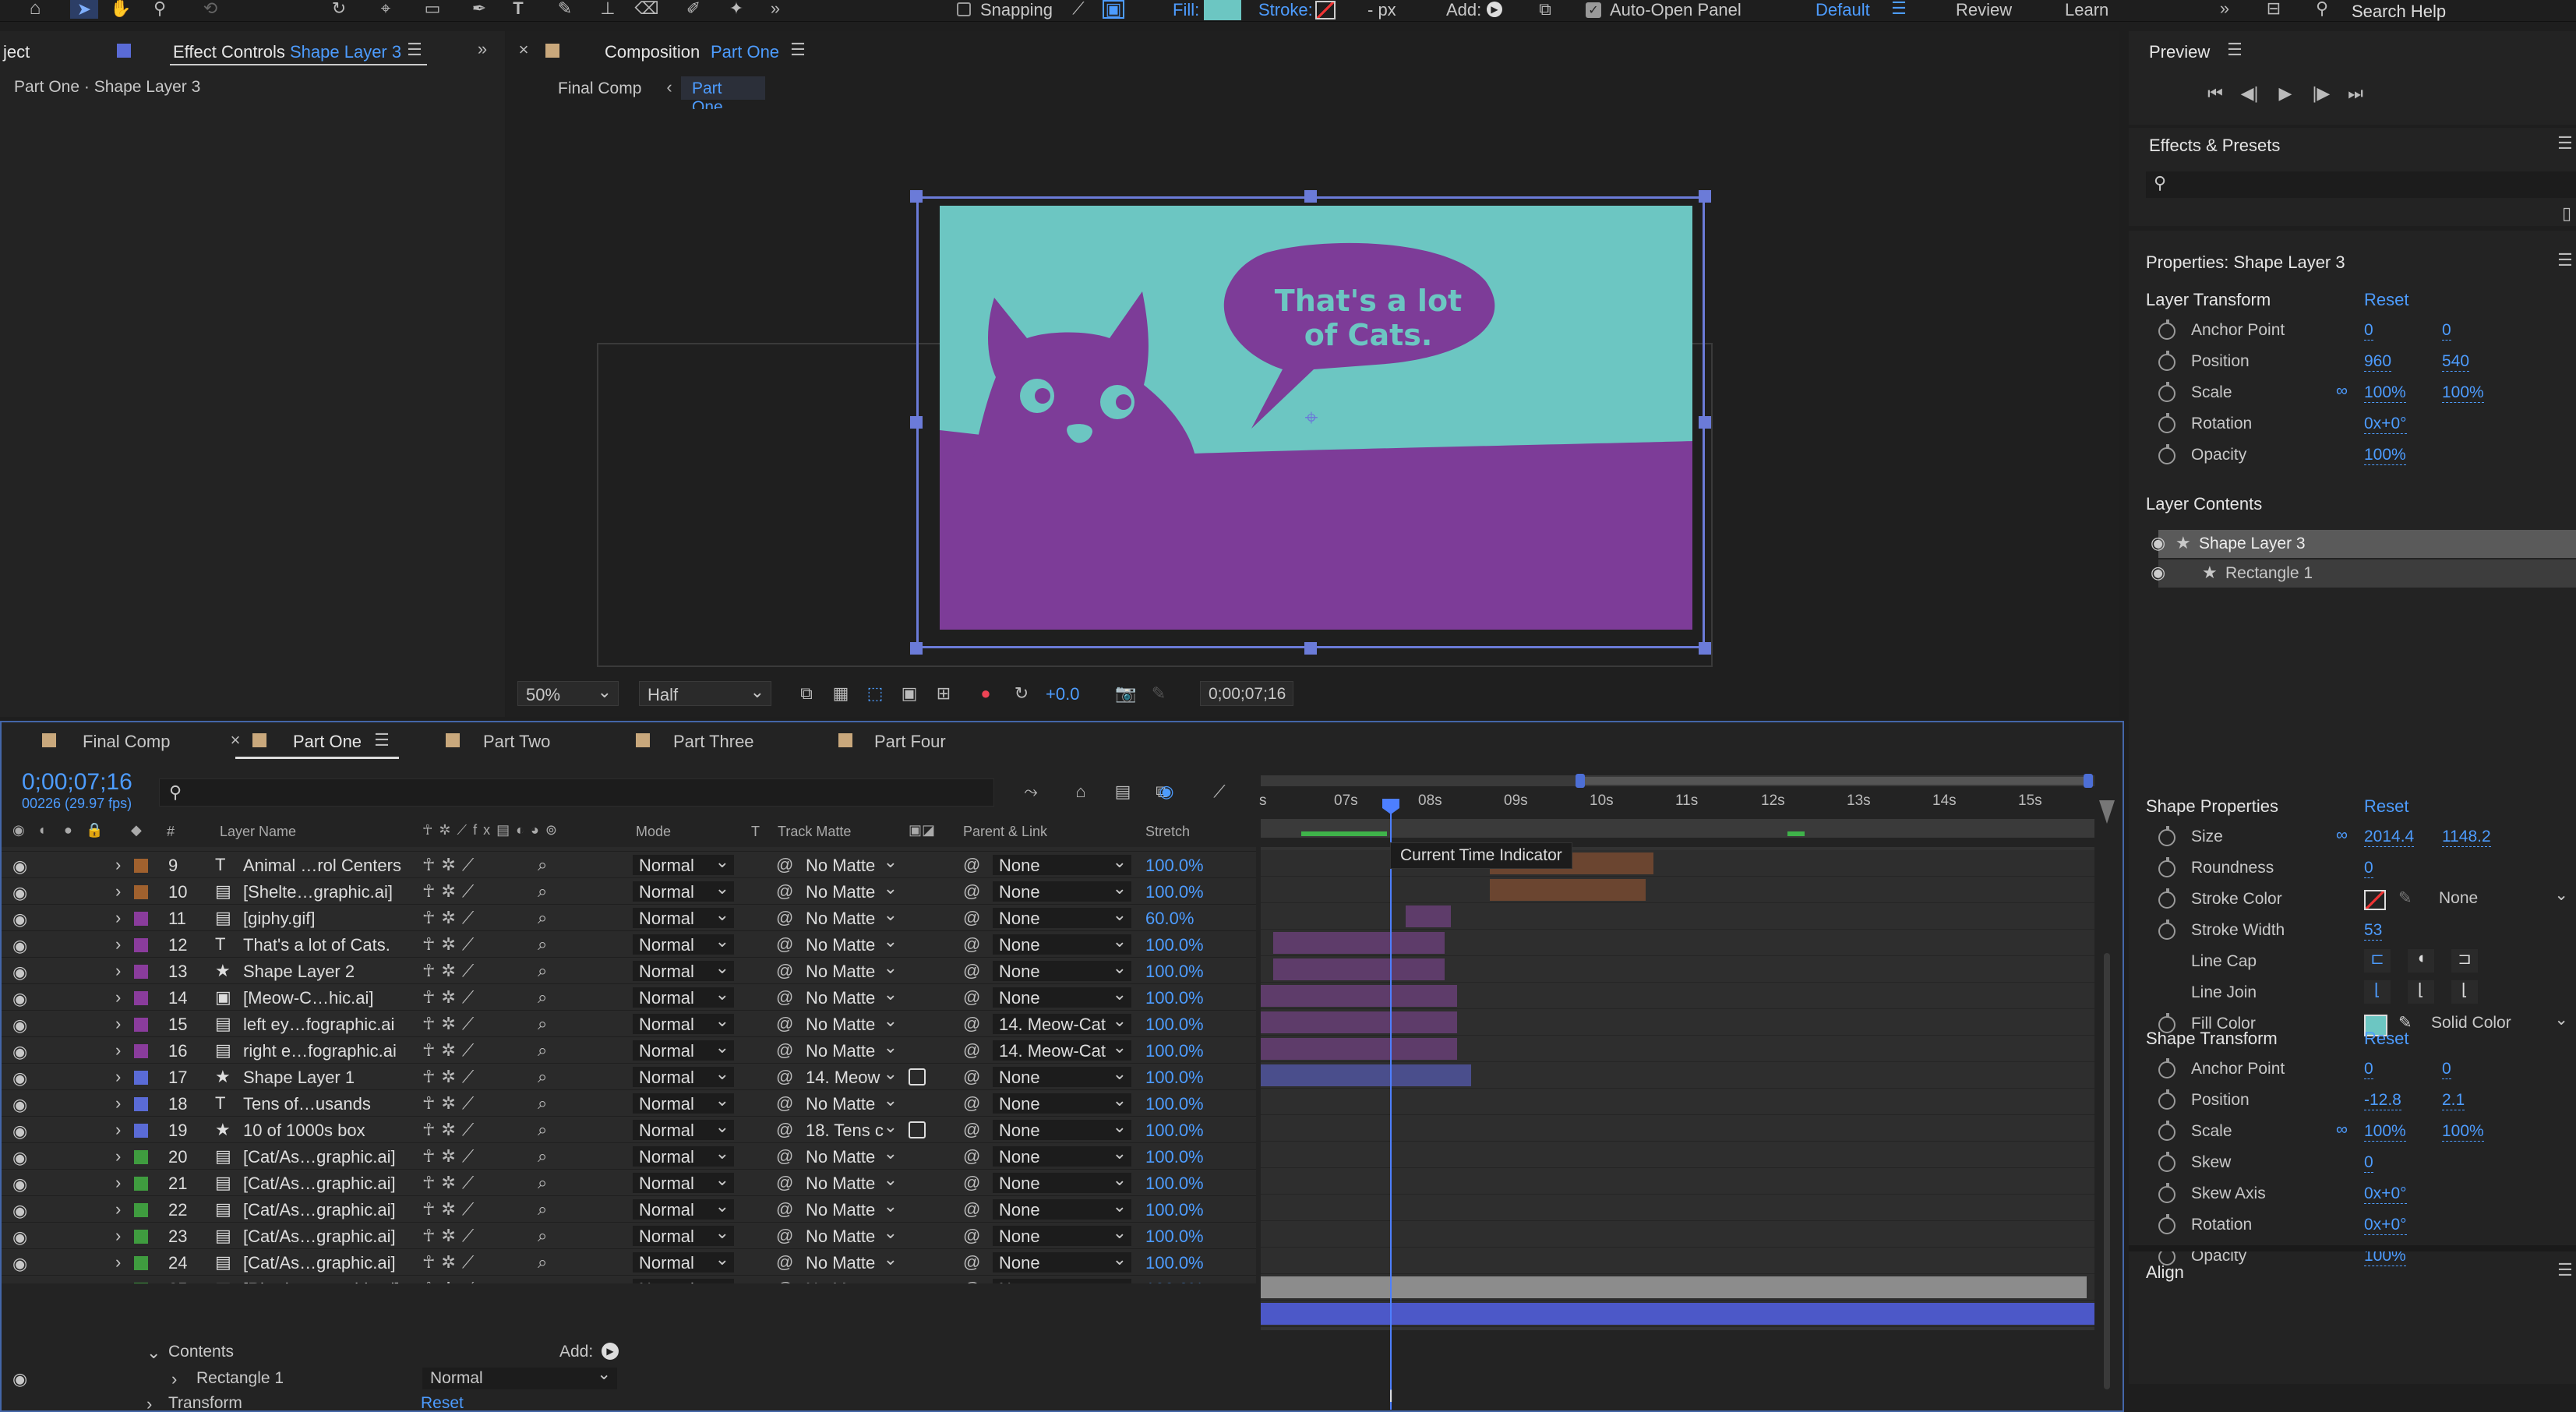  Describe the element at coordinates (2215, 93) in the screenshot. I see `first-frame-icon: ⏮` at that location.